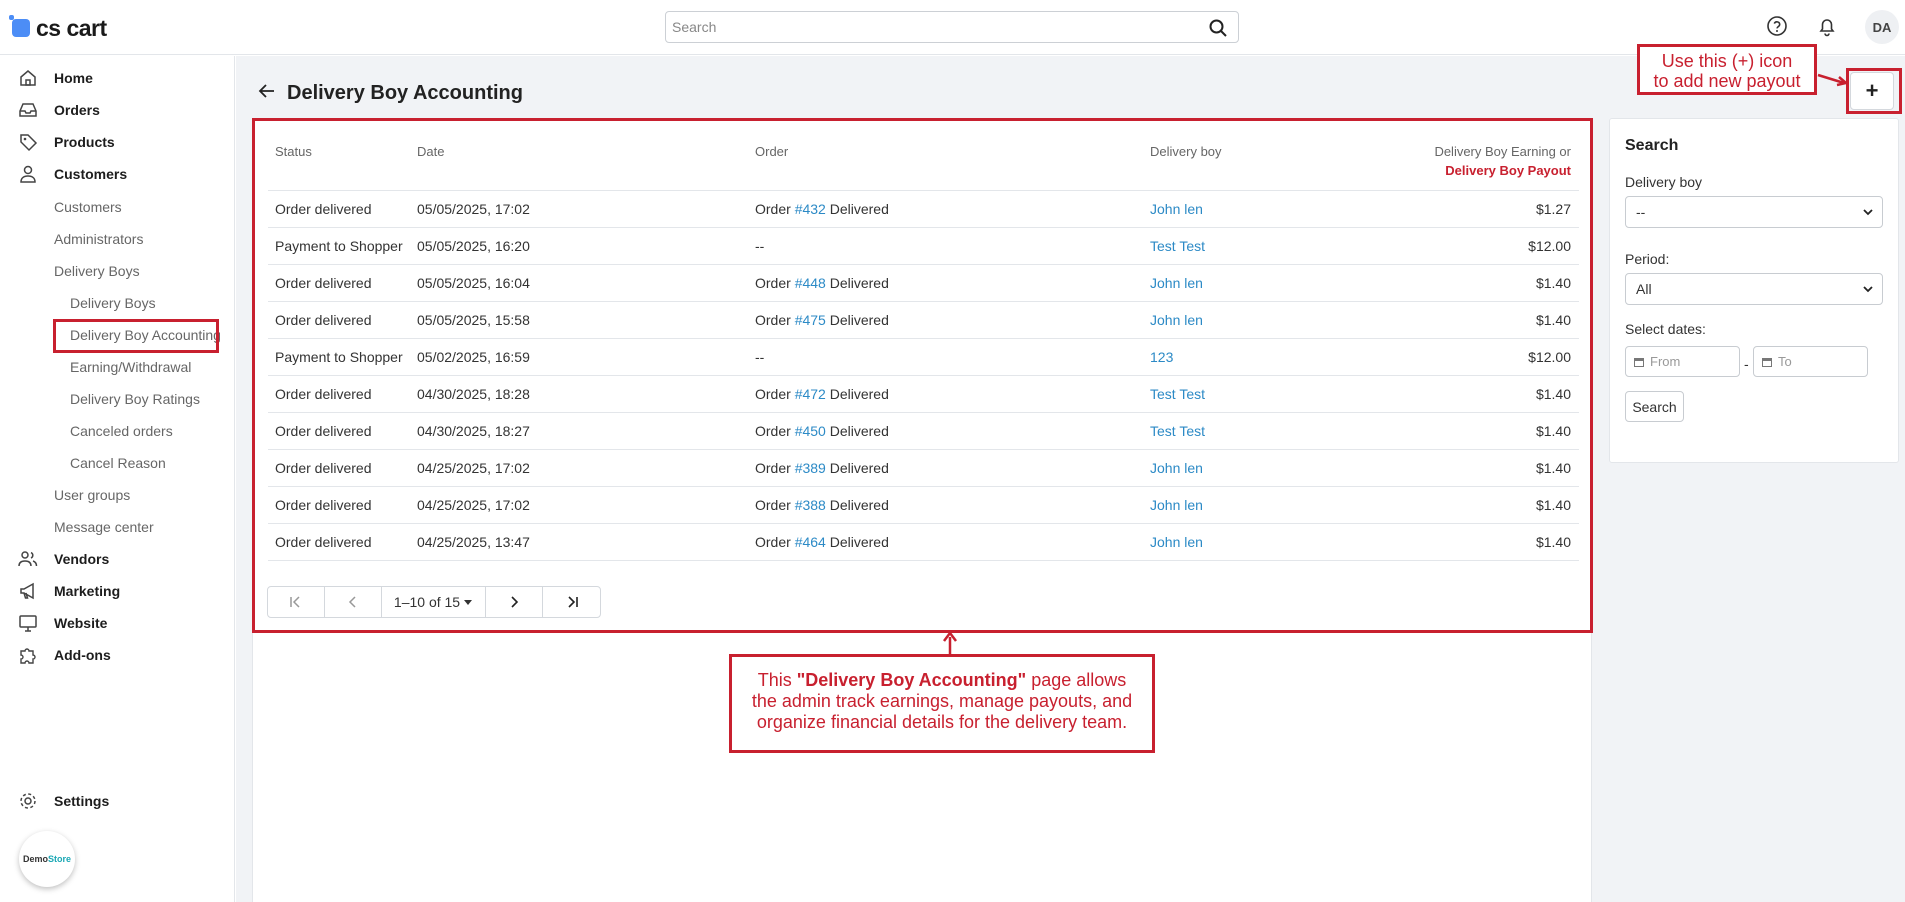  What do you see at coordinates (87, 591) in the screenshot?
I see `sidebar-item-label: Marketing` at bounding box center [87, 591].